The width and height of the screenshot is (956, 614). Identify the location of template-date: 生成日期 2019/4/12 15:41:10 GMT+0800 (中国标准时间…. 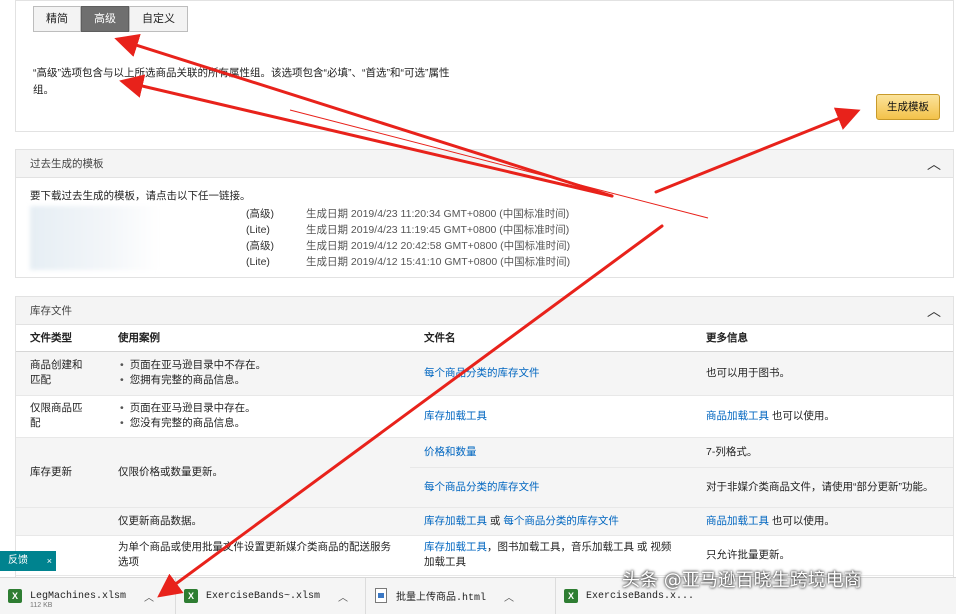
(438, 262).